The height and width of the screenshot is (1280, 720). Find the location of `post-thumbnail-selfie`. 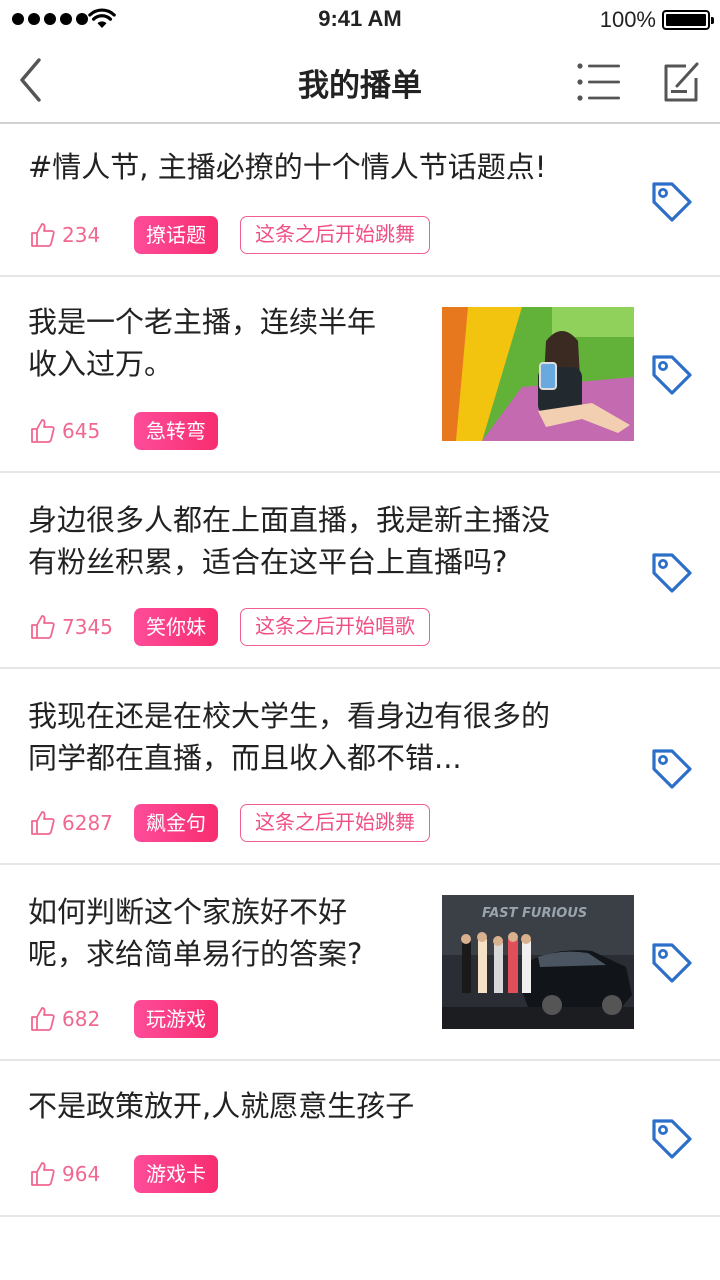

post-thumbnail-selfie is located at coordinates (538, 374).